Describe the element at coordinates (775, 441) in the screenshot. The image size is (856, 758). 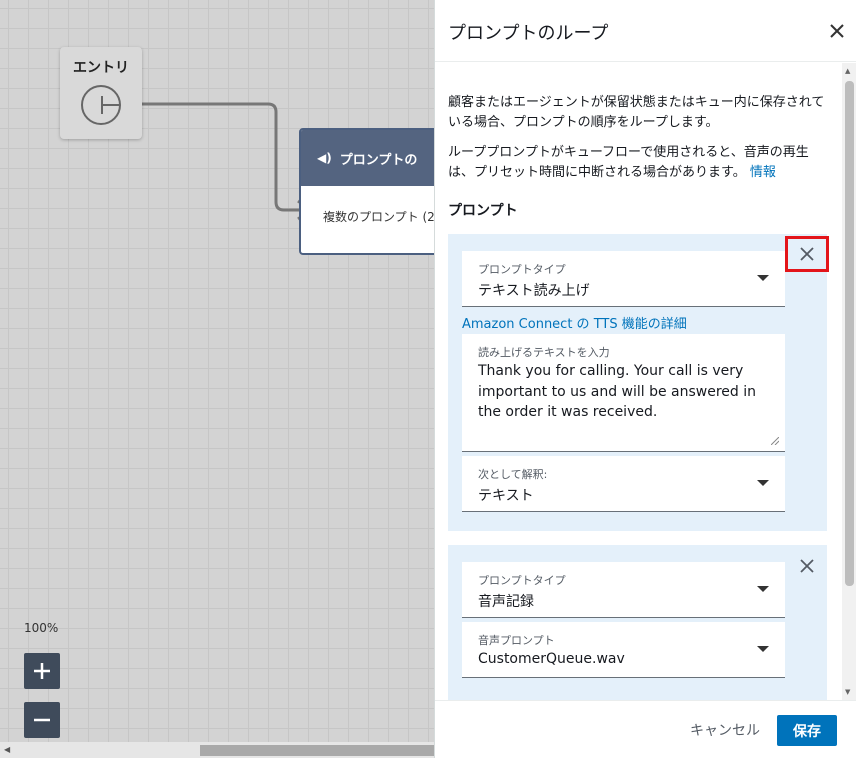
I see `resize-grip-icon` at that location.